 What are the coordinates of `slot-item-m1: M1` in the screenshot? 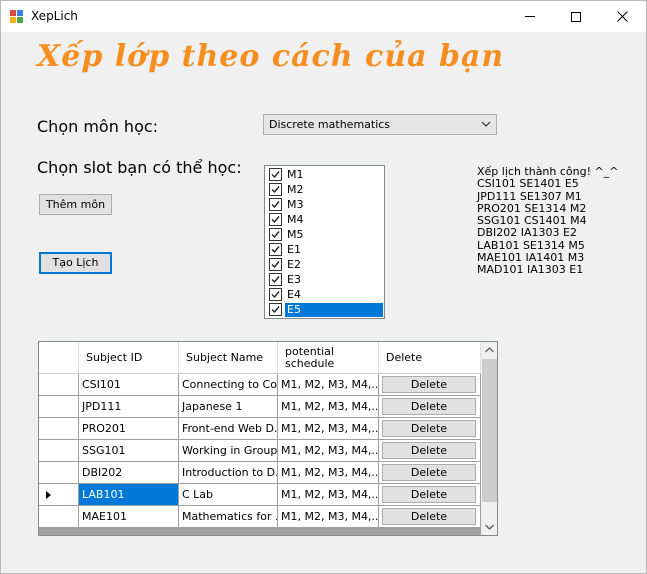 It's located at (325, 174).